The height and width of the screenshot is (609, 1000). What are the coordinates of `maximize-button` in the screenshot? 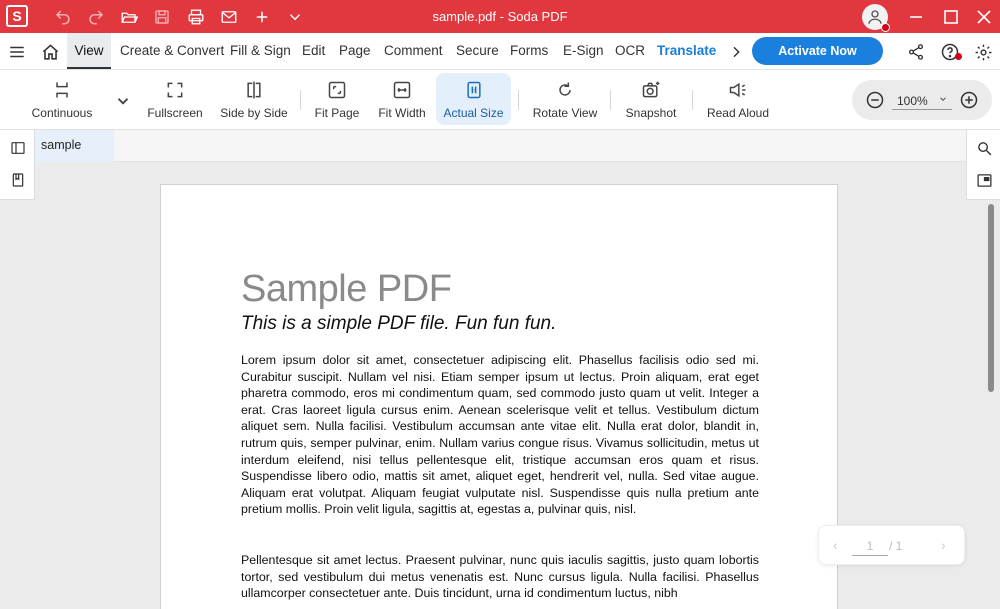 It's located at (951, 17).